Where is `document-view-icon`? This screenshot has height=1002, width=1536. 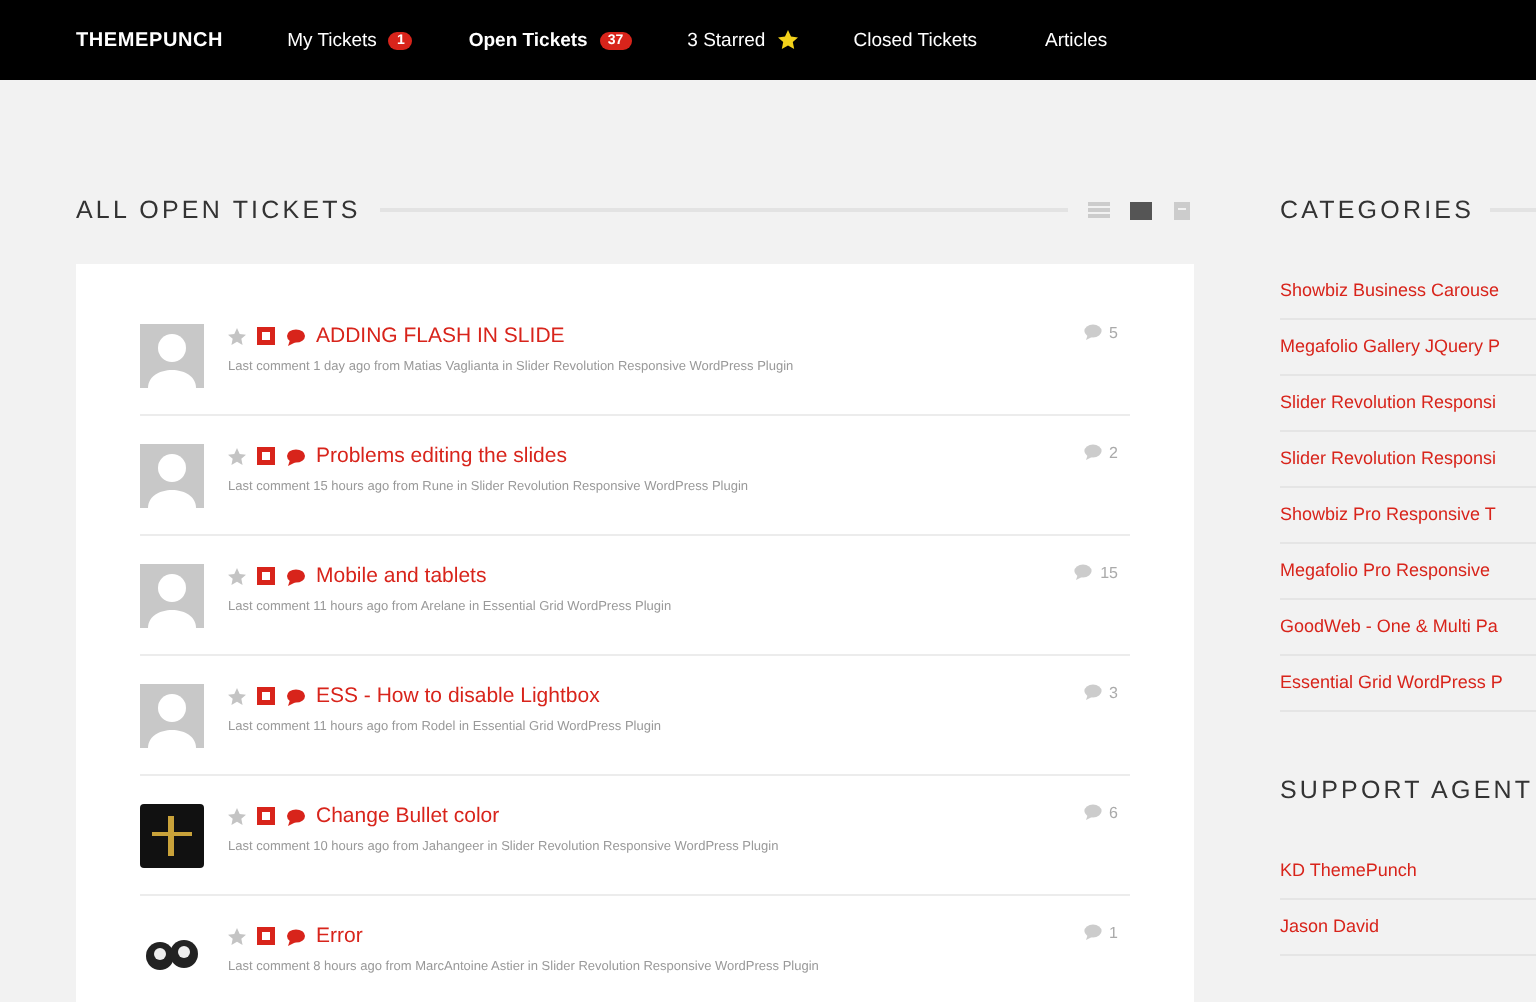 document-view-icon is located at coordinates (1183, 210).